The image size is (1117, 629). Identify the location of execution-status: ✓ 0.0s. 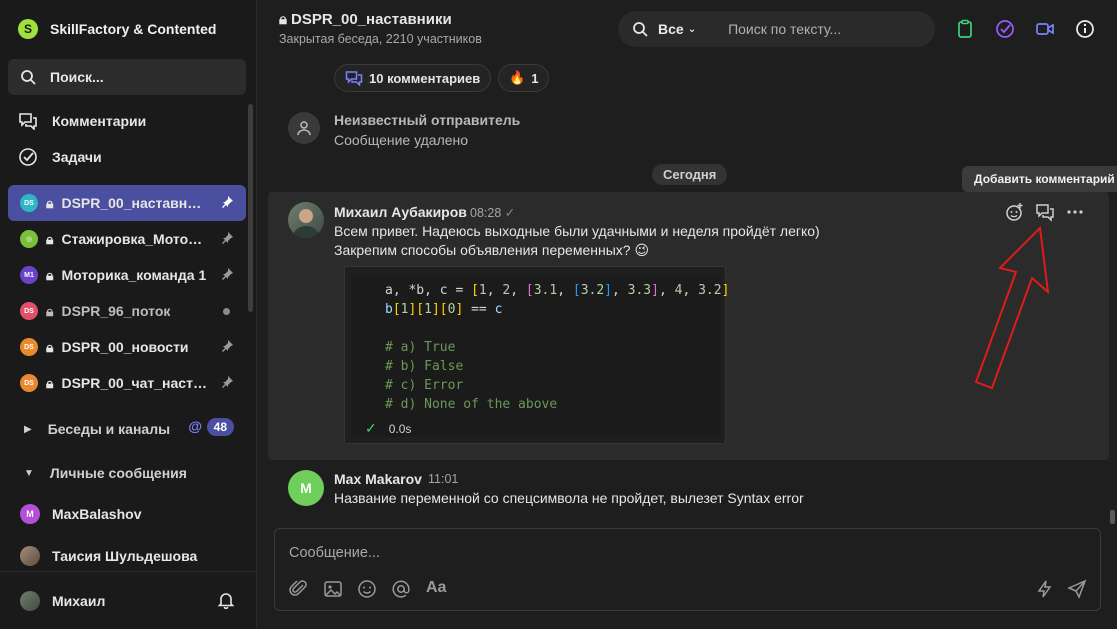
(388, 428).